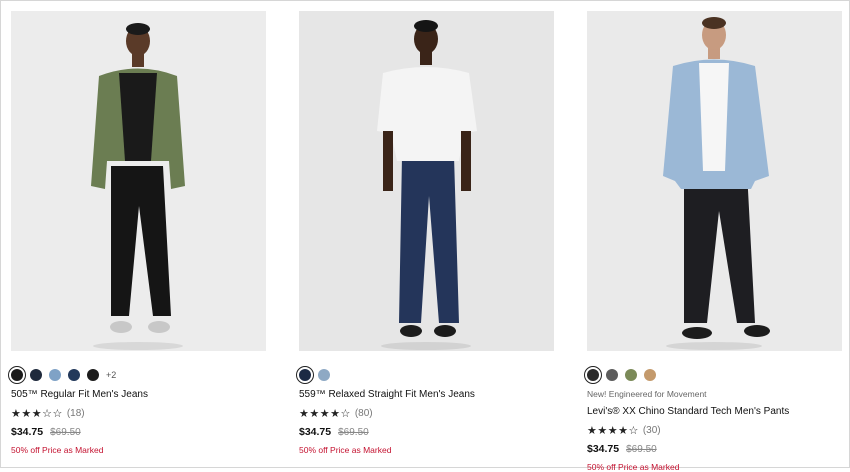 This screenshot has width=850, height=472. What do you see at coordinates (75, 413) in the screenshot?
I see `review-count: (18)` at bounding box center [75, 413].